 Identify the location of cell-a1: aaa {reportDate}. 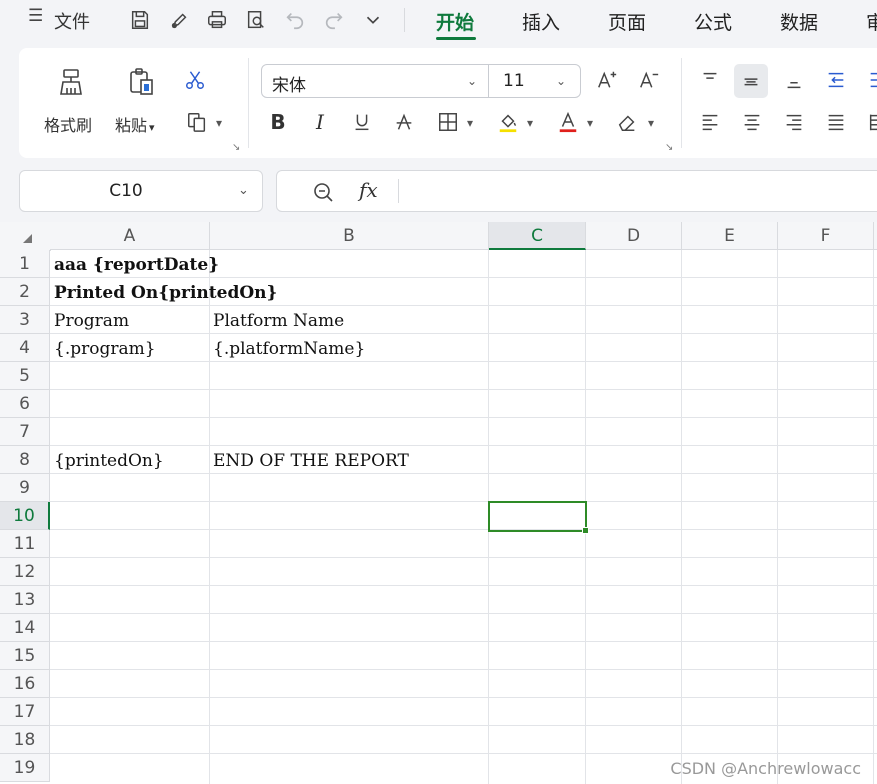
(134, 264).